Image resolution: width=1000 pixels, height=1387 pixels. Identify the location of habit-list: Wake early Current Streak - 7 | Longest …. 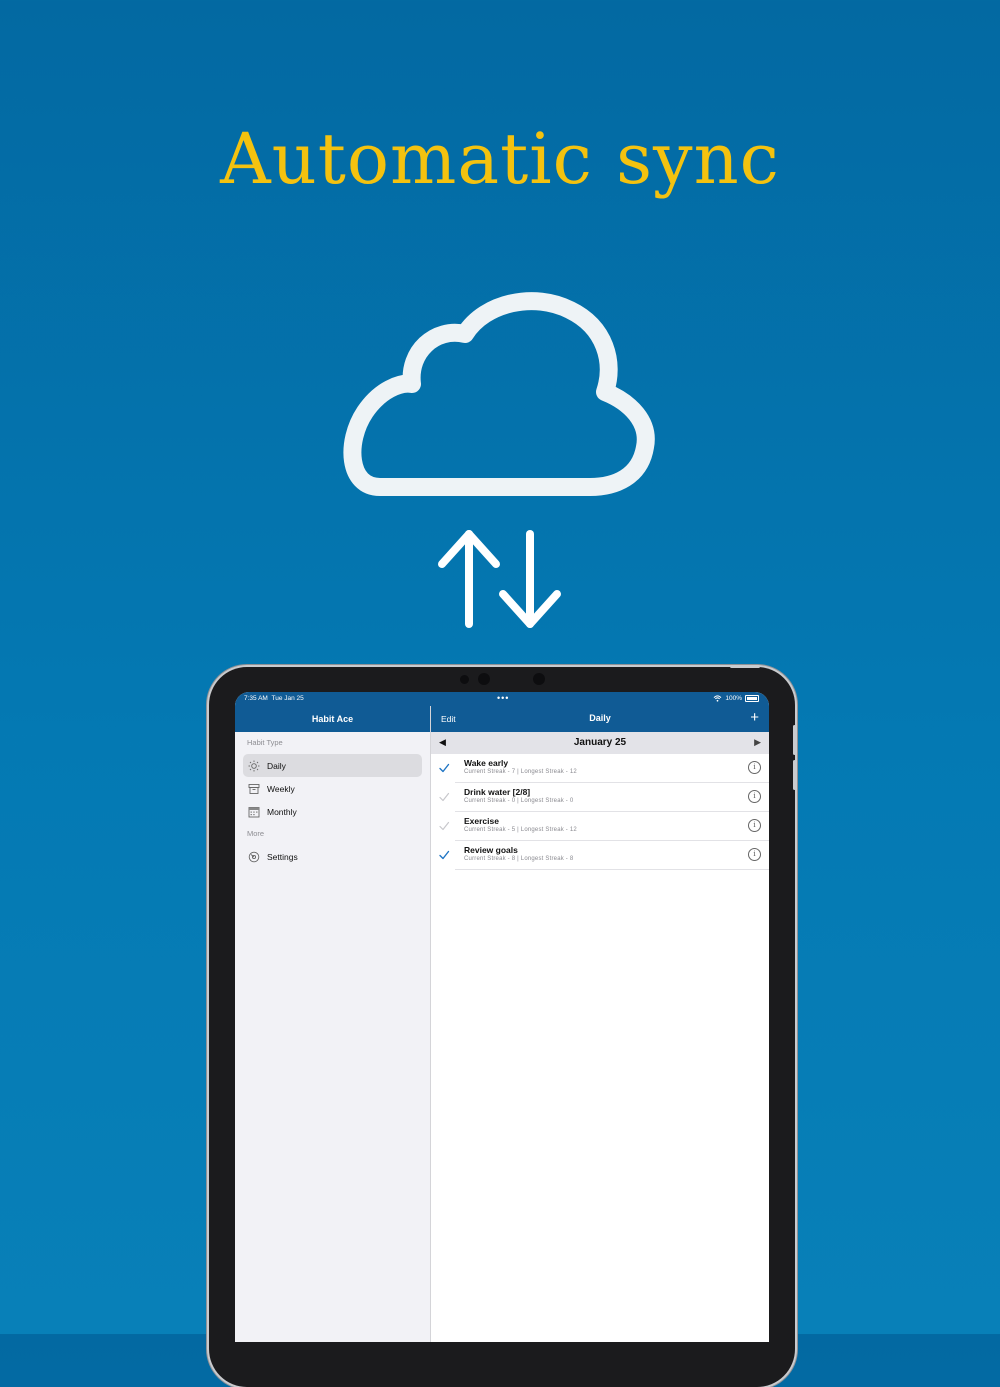
(600, 812).